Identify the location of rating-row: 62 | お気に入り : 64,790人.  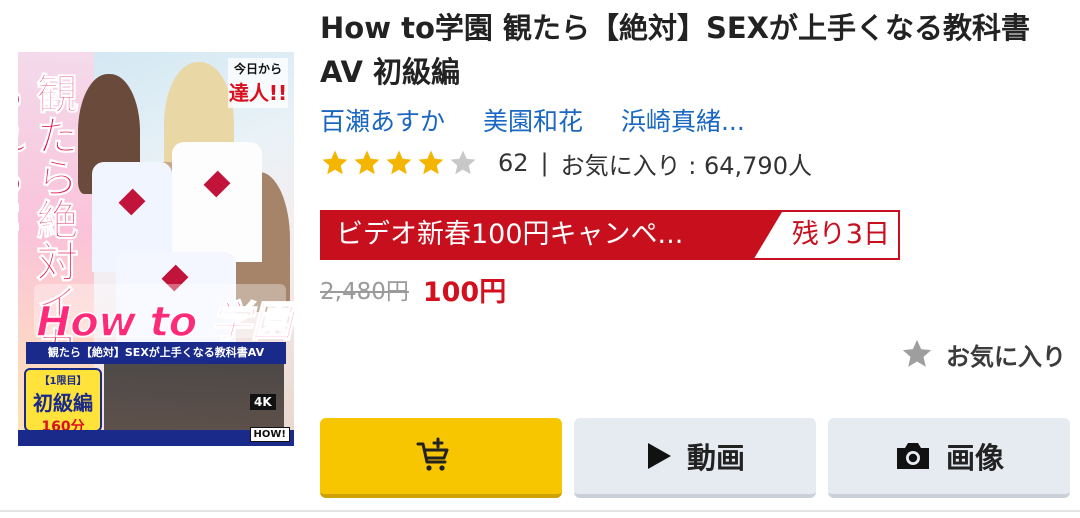
(566, 163).